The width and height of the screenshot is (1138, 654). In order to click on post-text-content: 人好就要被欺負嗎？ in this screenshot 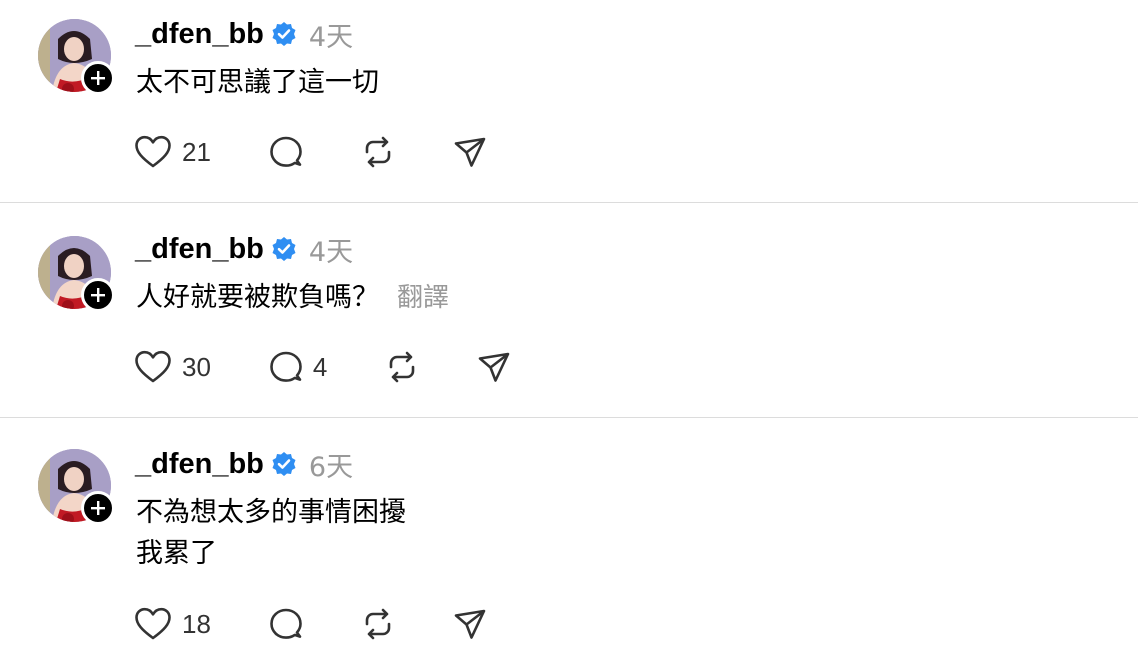, I will do `click(257, 297)`.